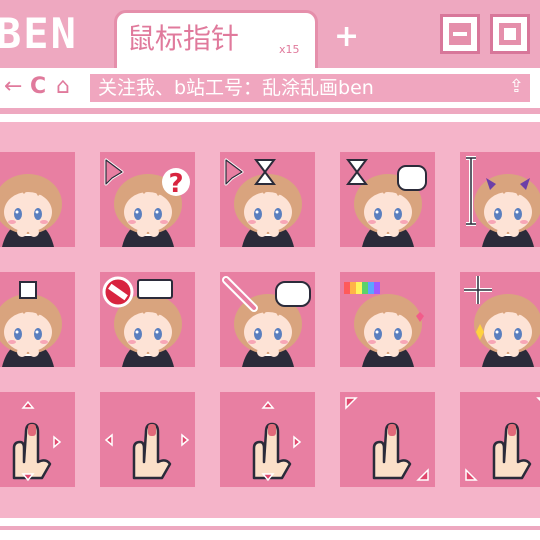 Image resolution: width=540 pixels, height=540 pixels. Describe the element at coordinates (63, 87) in the screenshot. I see `home-icon: ⌂` at that location.